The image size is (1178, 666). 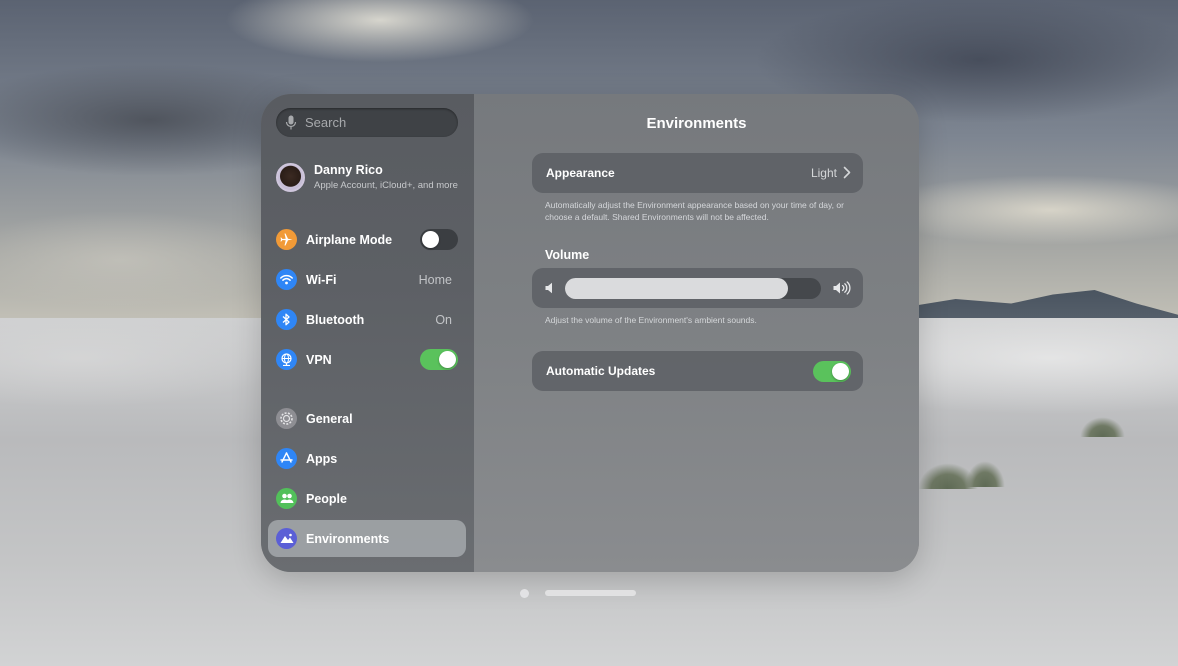 What do you see at coordinates (524, 593) in the screenshot?
I see `page-indicator-dot` at bounding box center [524, 593].